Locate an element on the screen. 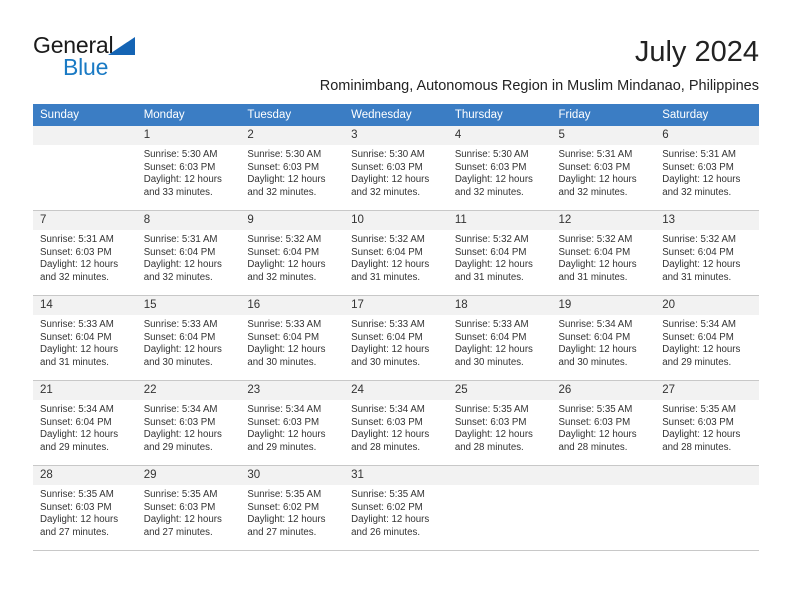 The image size is (792, 612). day-number: 26 is located at coordinates (603, 390).